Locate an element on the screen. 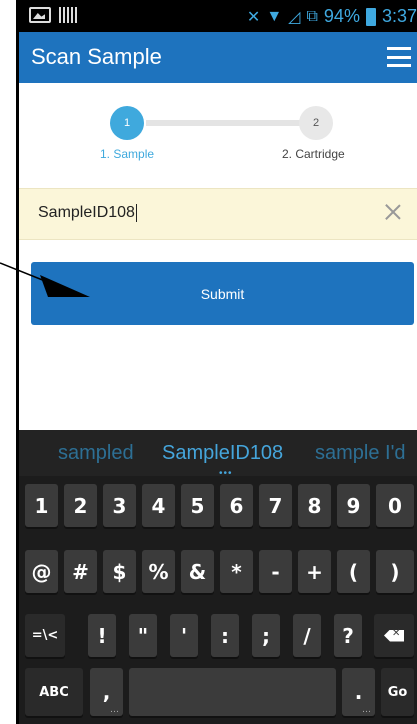 The width and height of the screenshot is (417, 724). key-single-quote: ' is located at coordinates (184, 635).